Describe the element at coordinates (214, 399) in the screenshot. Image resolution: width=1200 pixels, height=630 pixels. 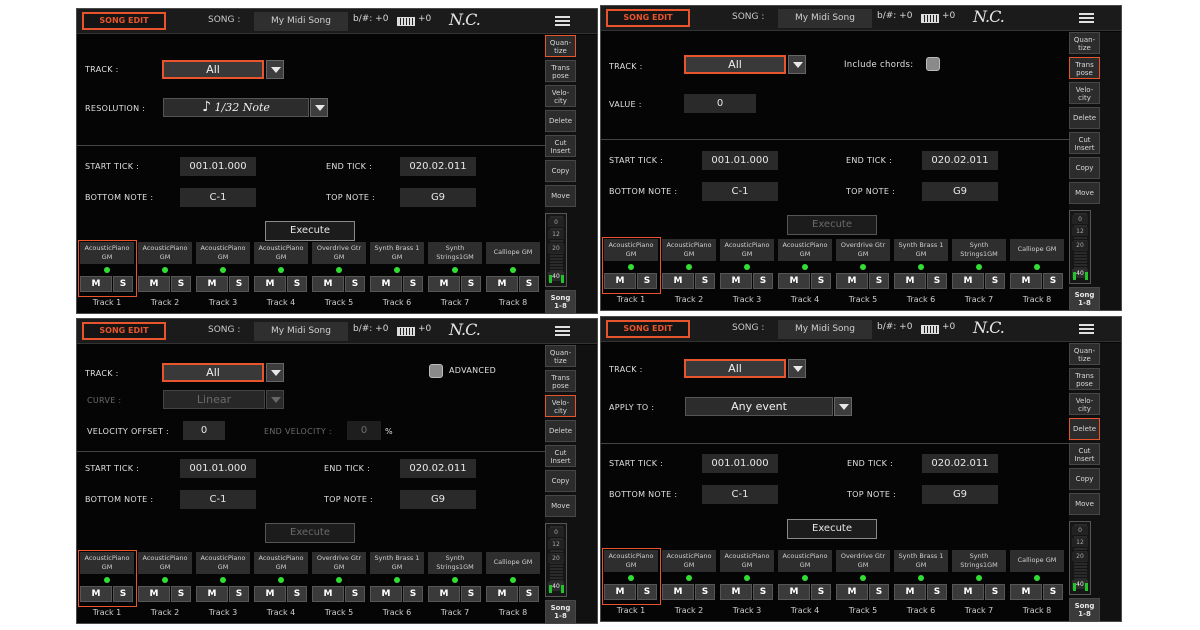
I see `curve-dropdown: Linear` at that location.